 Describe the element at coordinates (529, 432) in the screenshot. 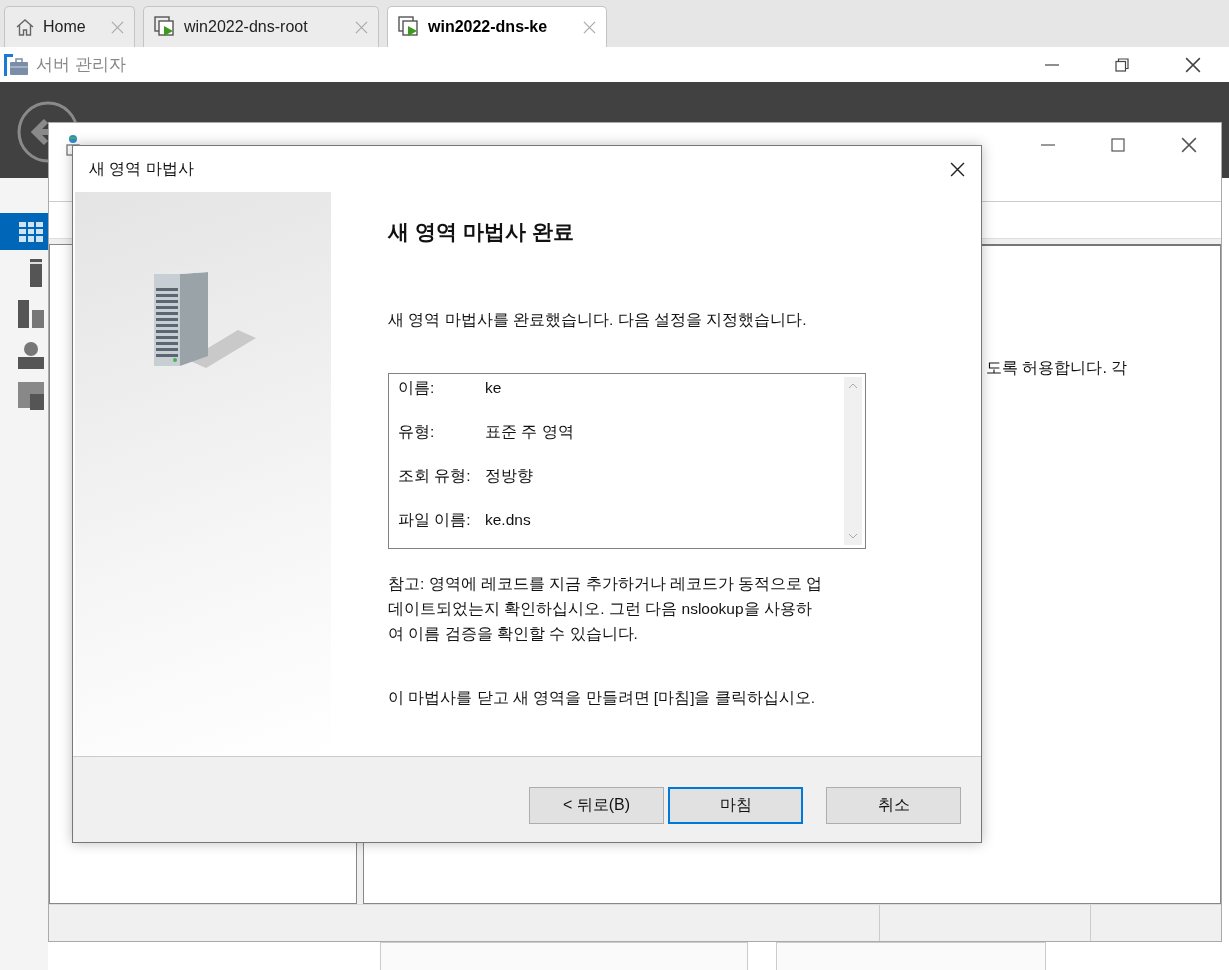

I see `setting-value: 표준 주 영역` at that location.